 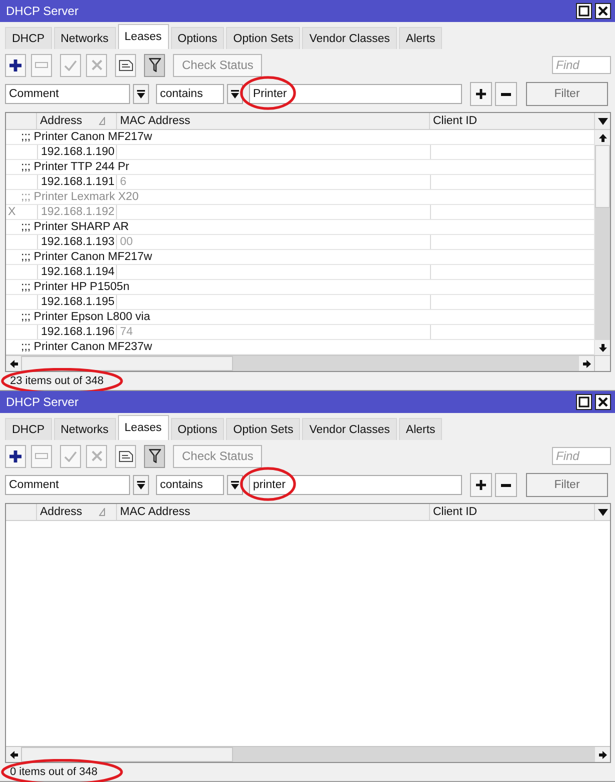 What do you see at coordinates (77, 182) in the screenshot?
I see `table-cell: 192.168.1.191` at bounding box center [77, 182].